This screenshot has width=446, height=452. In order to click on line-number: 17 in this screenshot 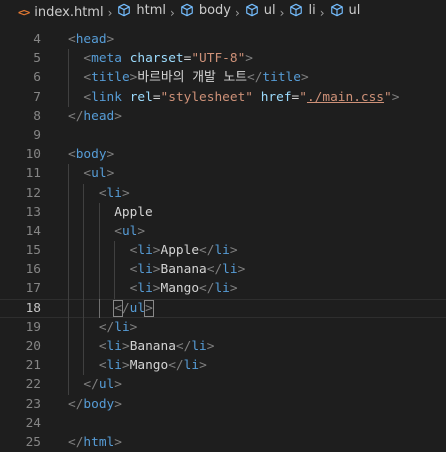, I will do `click(33, 289)`.